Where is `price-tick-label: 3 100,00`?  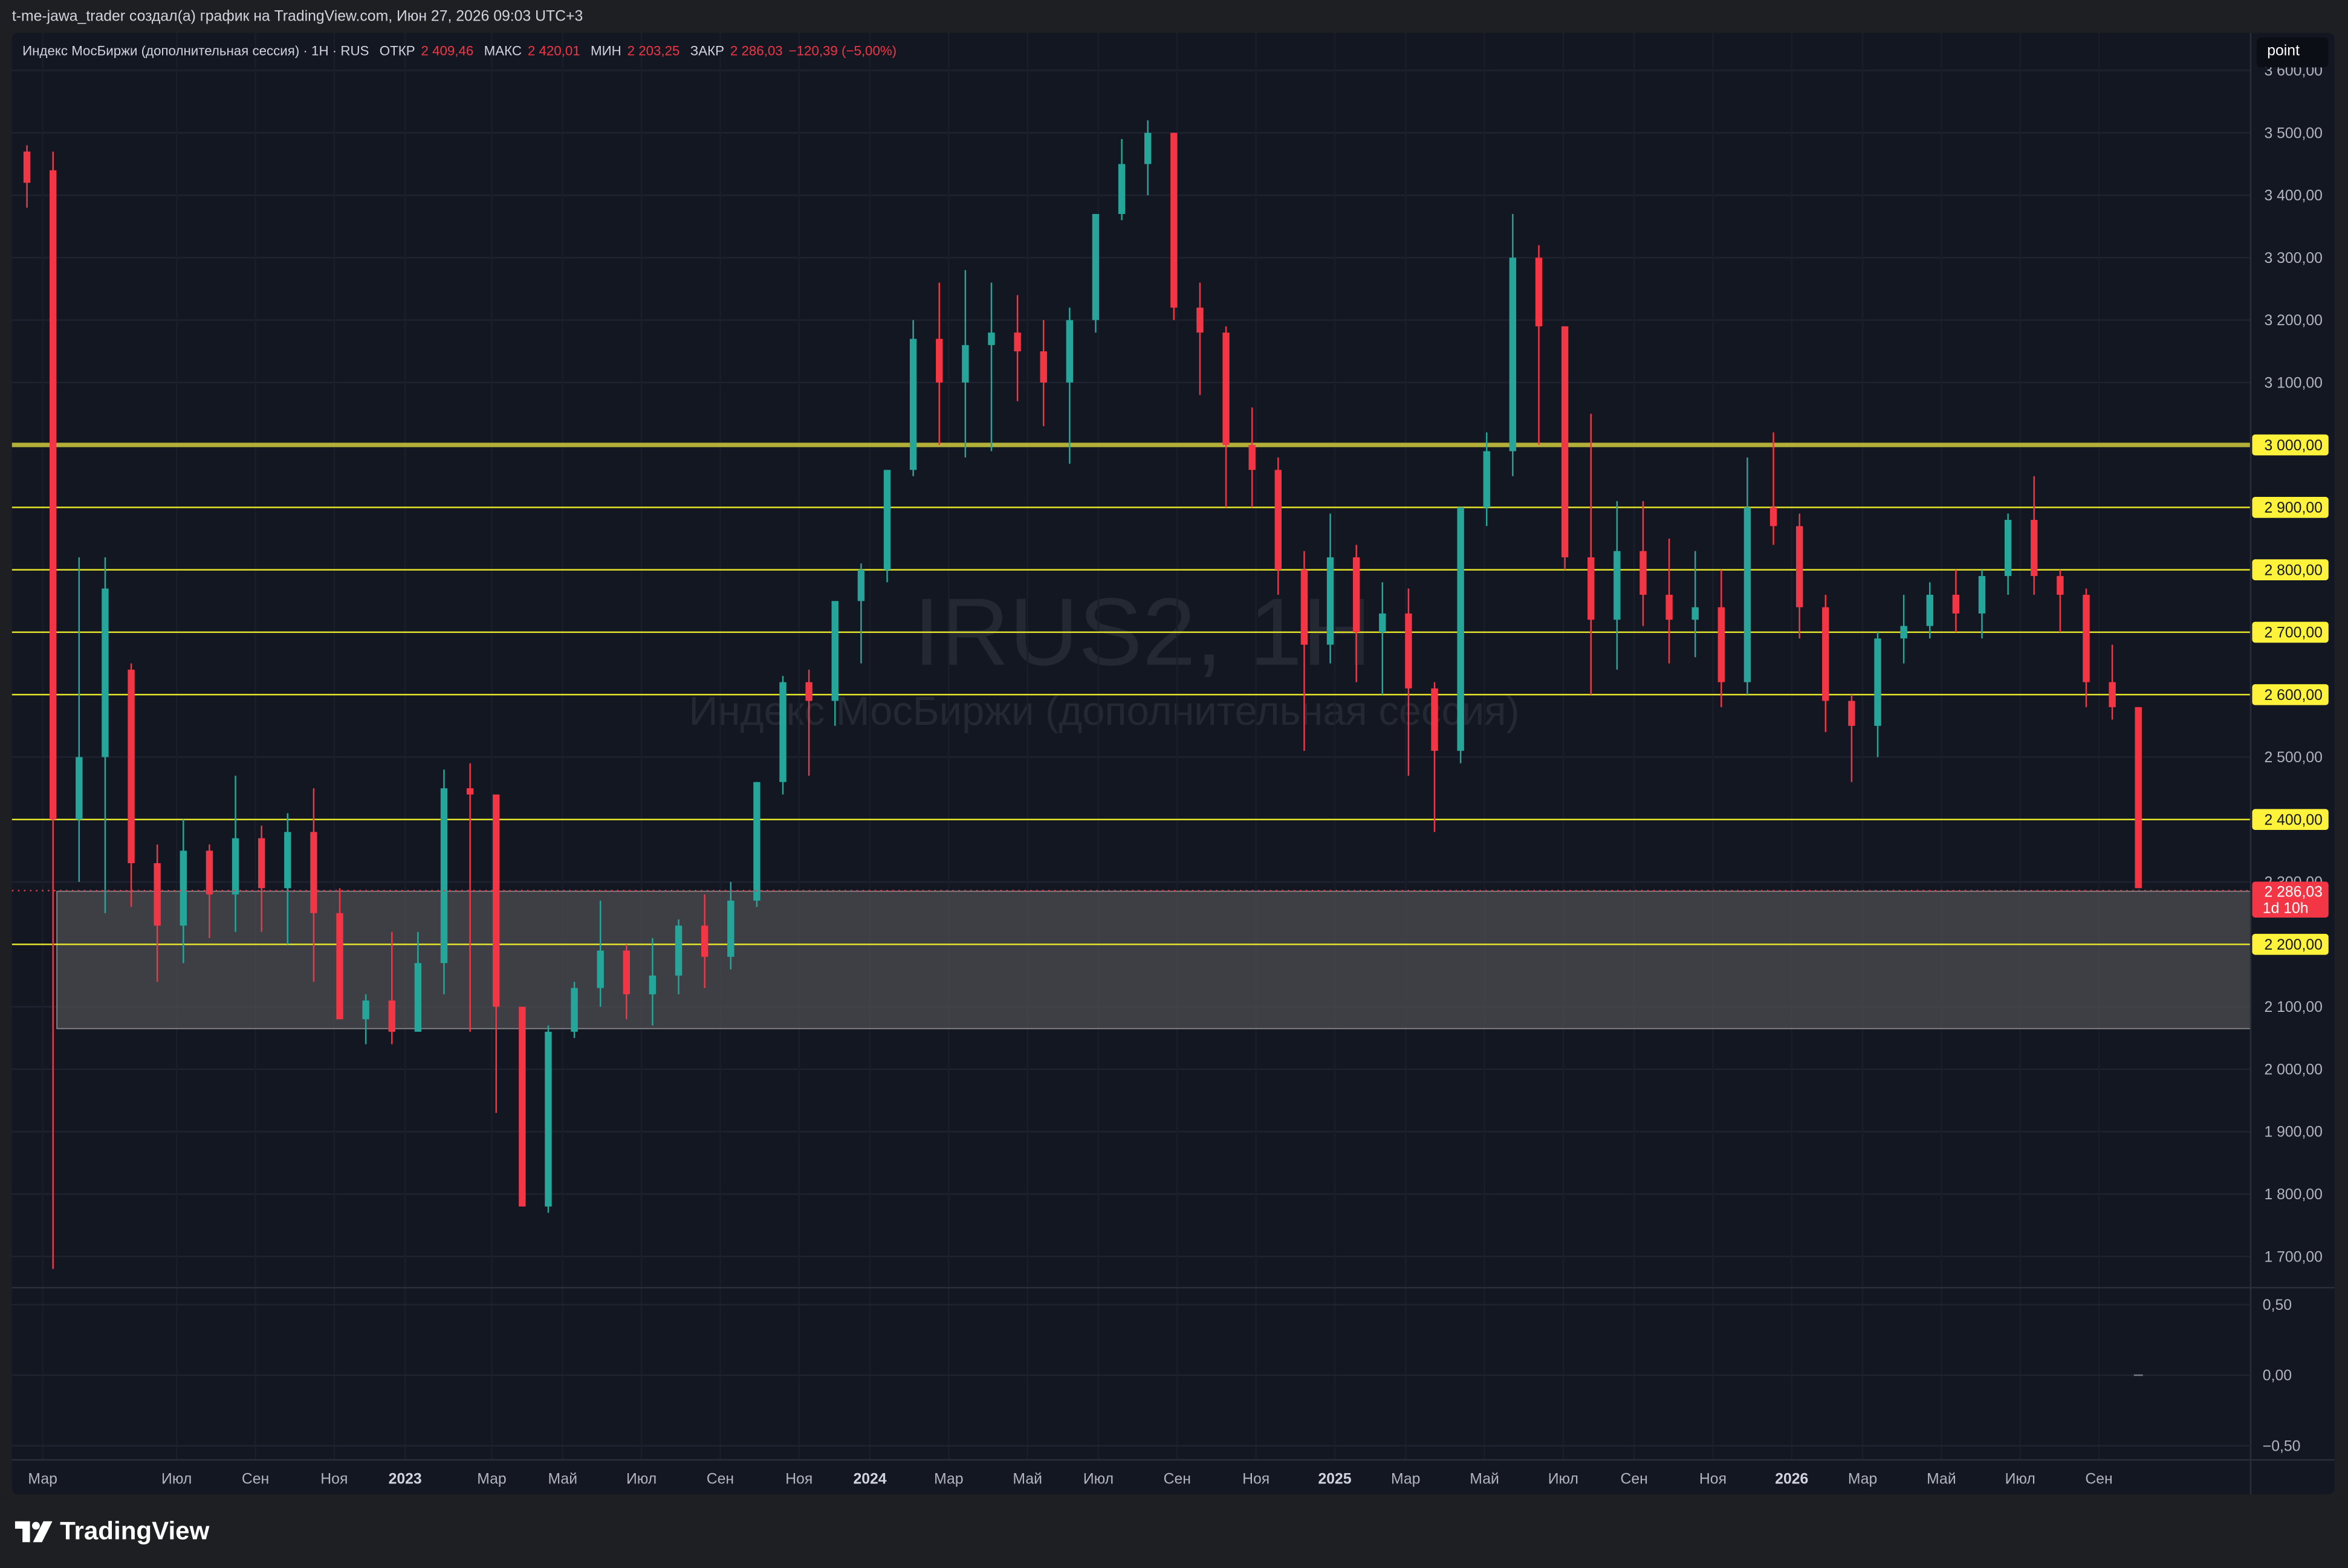
price-tick-label: 3 100,00 is located at coordinates (2293, 383).